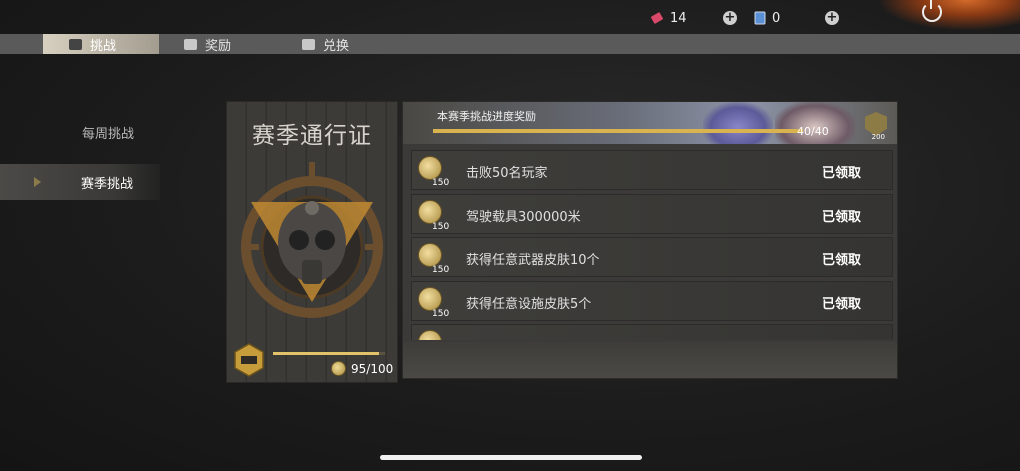 The image size is (1020, 471). Describe the element at coordinates (652, 170) in the screenshot. I see `list-item: 150 击败50名玩家 已领取` at that location.